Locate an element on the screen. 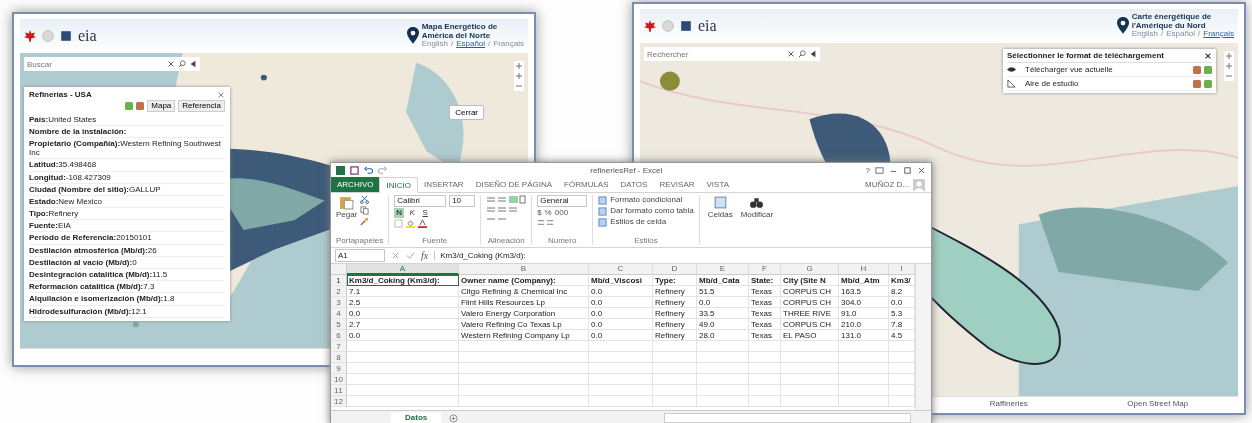 This screenshot has width=1252, height=423. cells-icon is located at coordinates (720, 202).